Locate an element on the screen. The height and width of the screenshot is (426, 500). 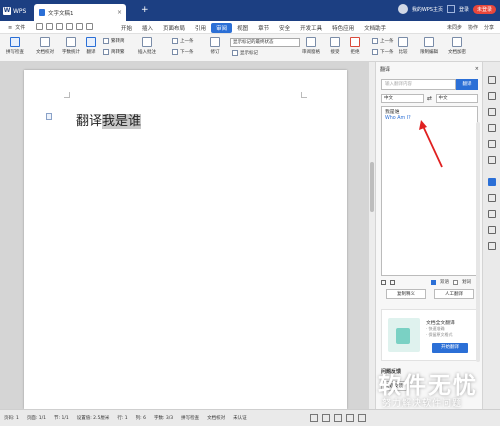
login-badge: 未登录 is located at coordinates (484, 9).